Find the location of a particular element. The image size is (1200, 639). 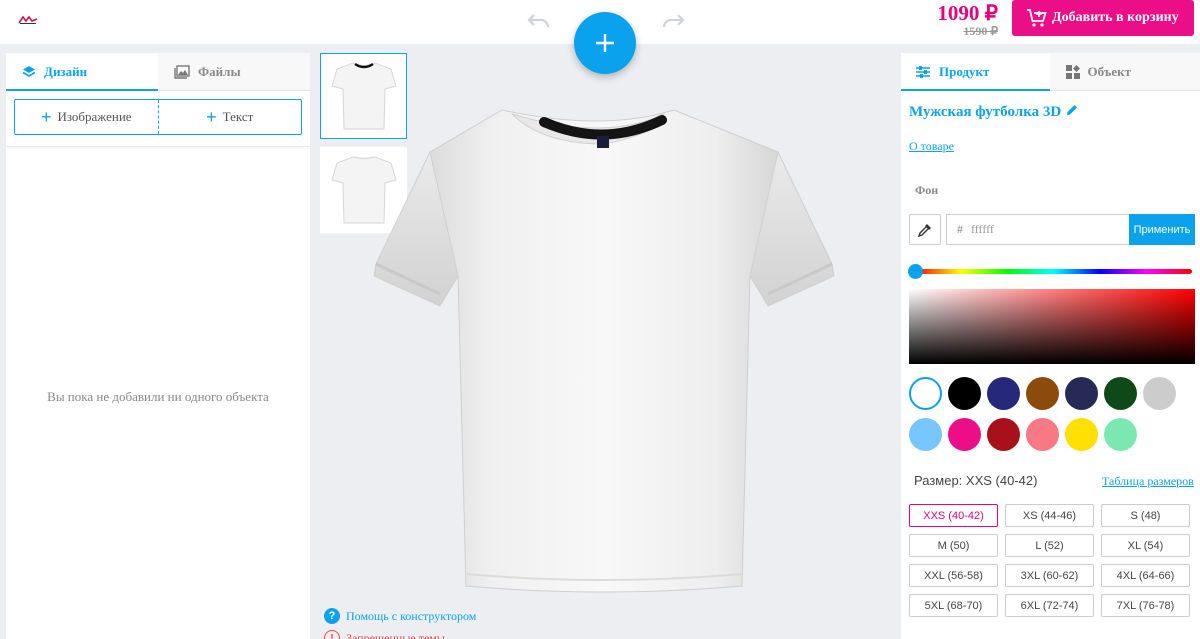

tab-product: Продукт is located at coordinates (975, 72).